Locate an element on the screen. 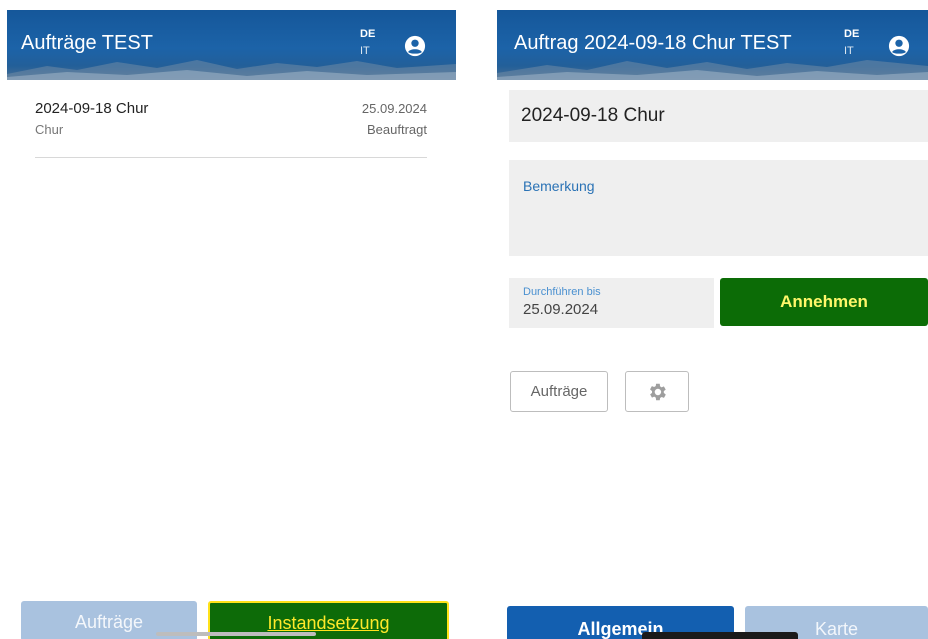  auftraege-button: Aufträge is located at coordinates (559, 391).